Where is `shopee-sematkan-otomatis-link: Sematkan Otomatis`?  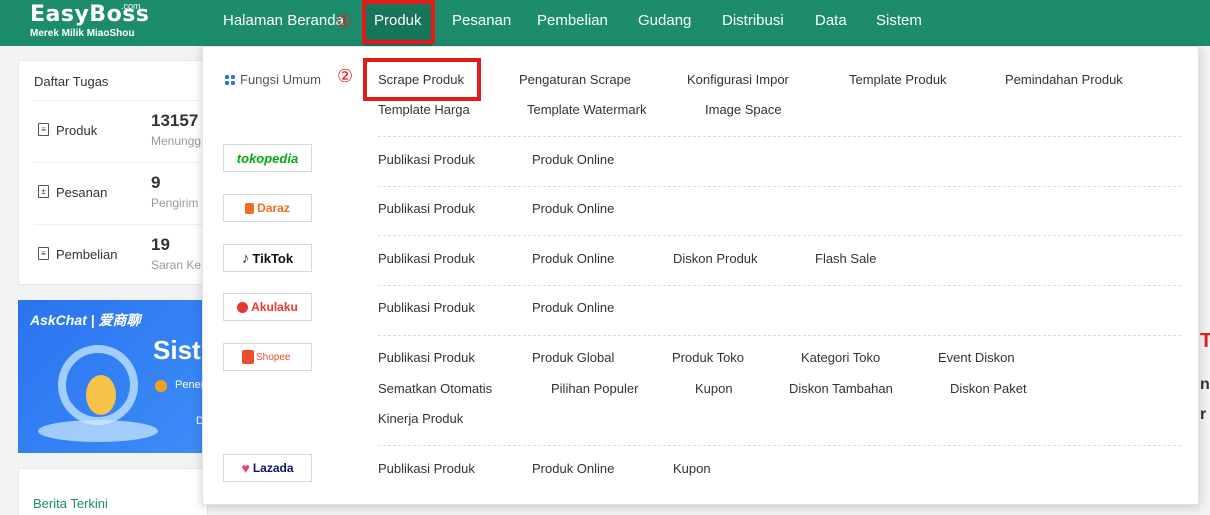
shopee-sematkan-otomatis-link: Sematkan Otomatis is located at coordinates (435, 388).